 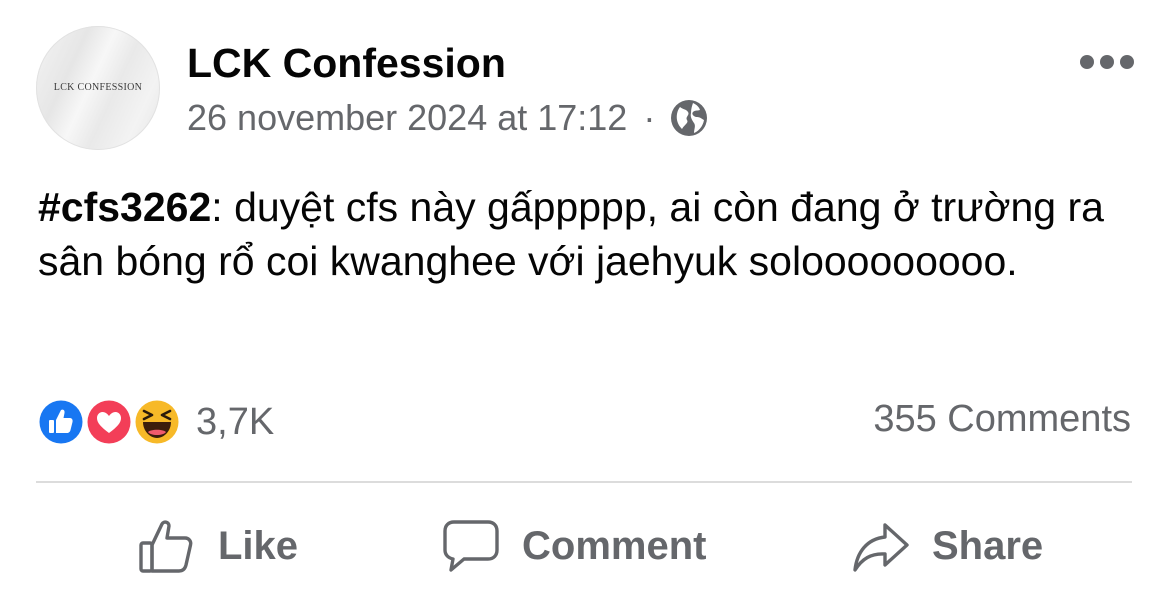 I want to click on avatar-logo-text: LCK CONFESSION, so click(x=98, y=87).